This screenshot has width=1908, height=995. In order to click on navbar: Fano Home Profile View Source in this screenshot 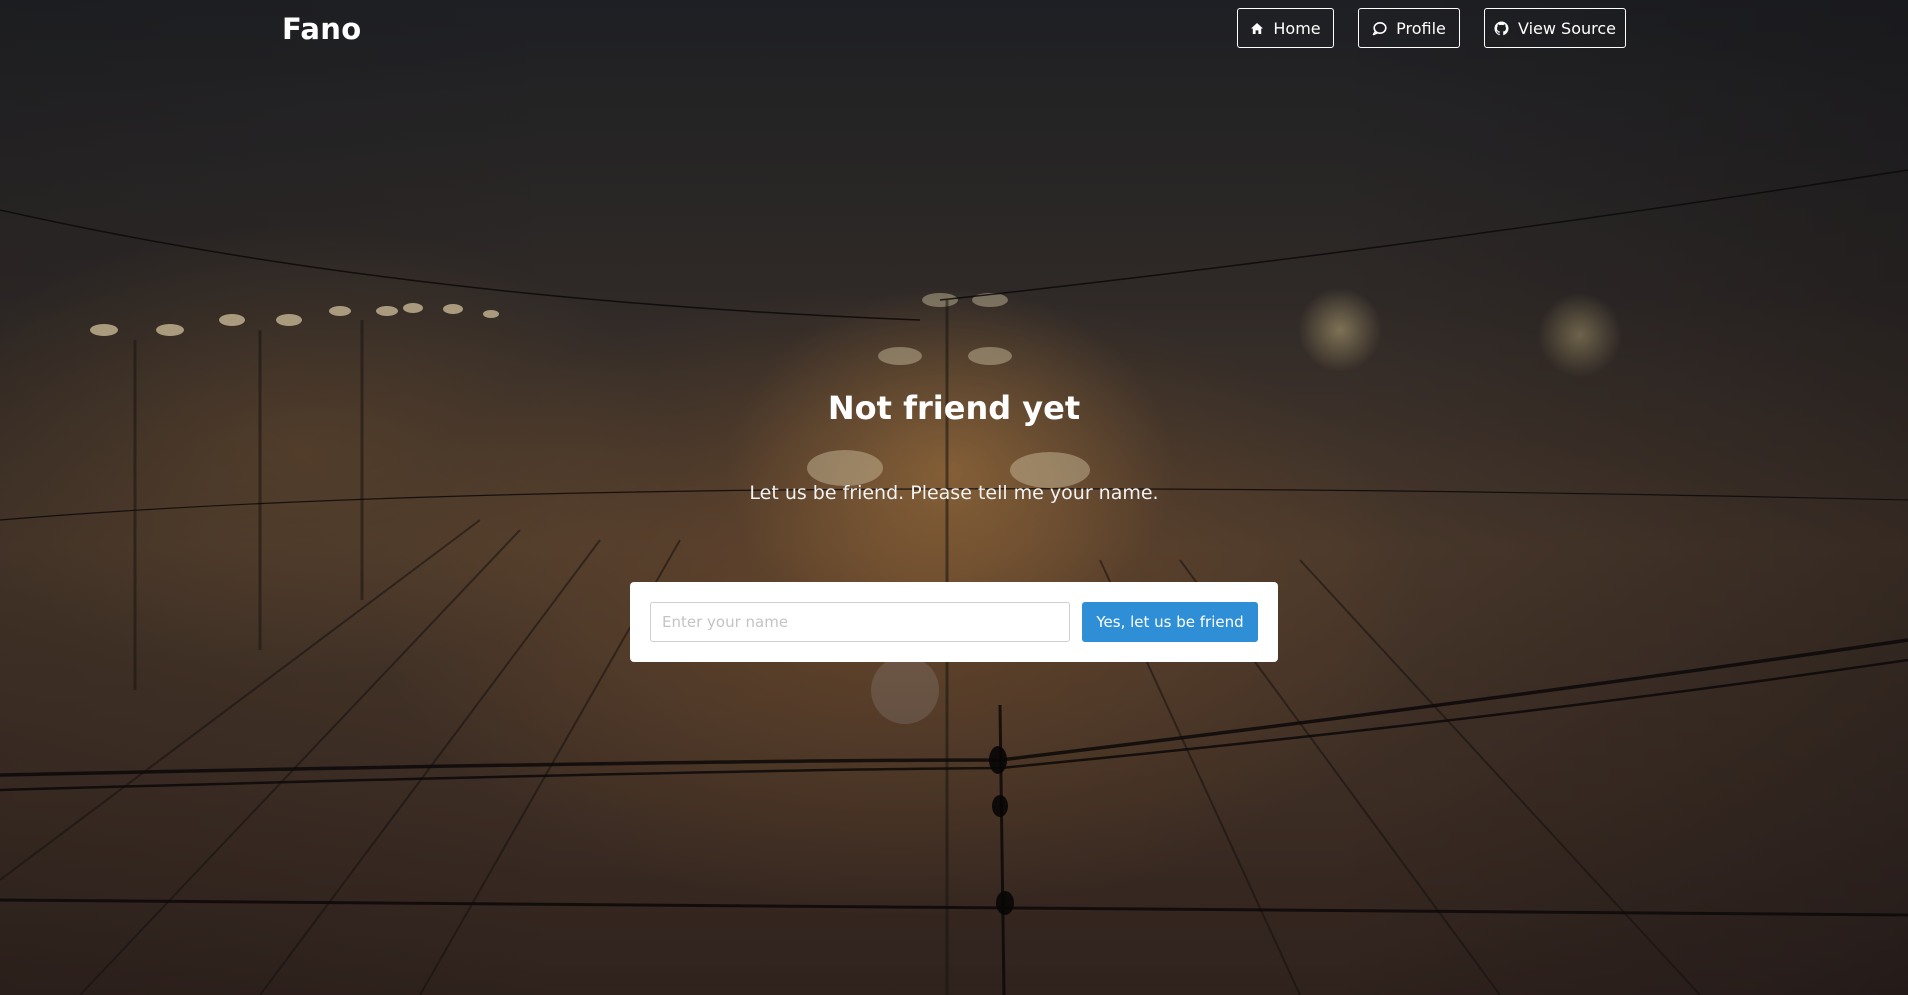, I will do `click(954, 28)`.